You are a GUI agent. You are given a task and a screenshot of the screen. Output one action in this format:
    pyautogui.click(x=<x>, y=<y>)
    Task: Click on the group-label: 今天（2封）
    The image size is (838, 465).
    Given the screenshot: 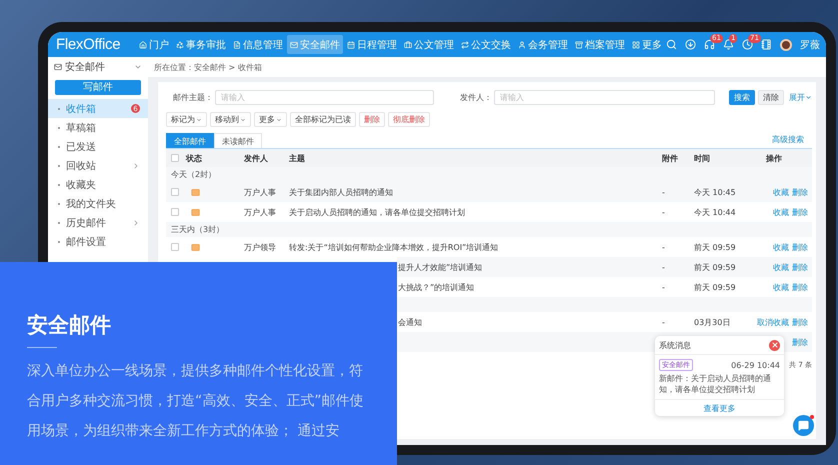 What is the action you would take?
    pyautogui.click(x=193, y=174)
    